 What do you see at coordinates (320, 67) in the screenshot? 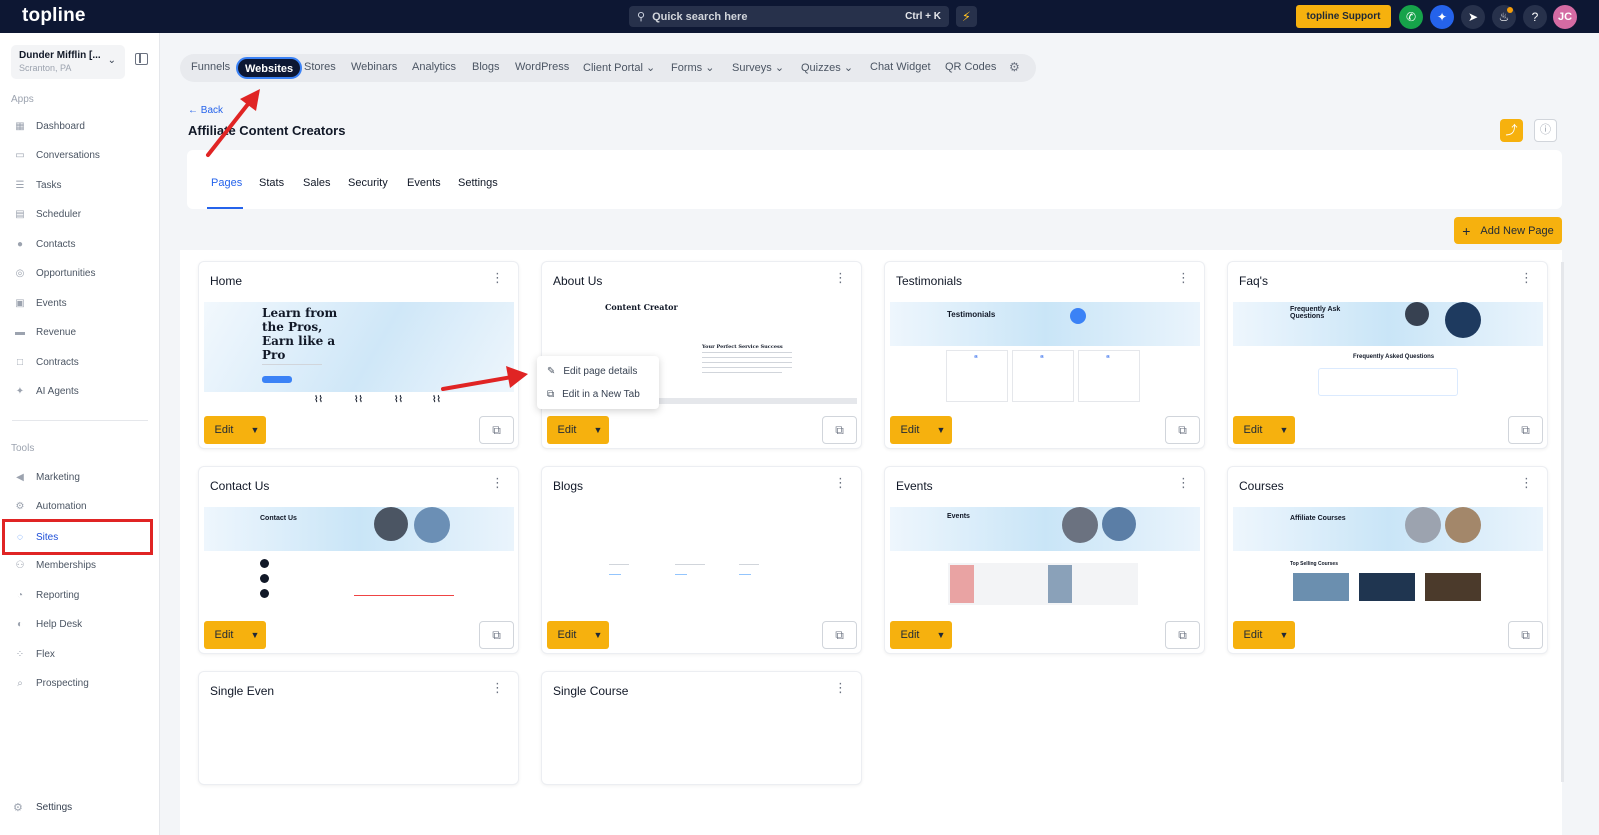
I see `tab-stores: Stores` at bounding box center [320, 67].